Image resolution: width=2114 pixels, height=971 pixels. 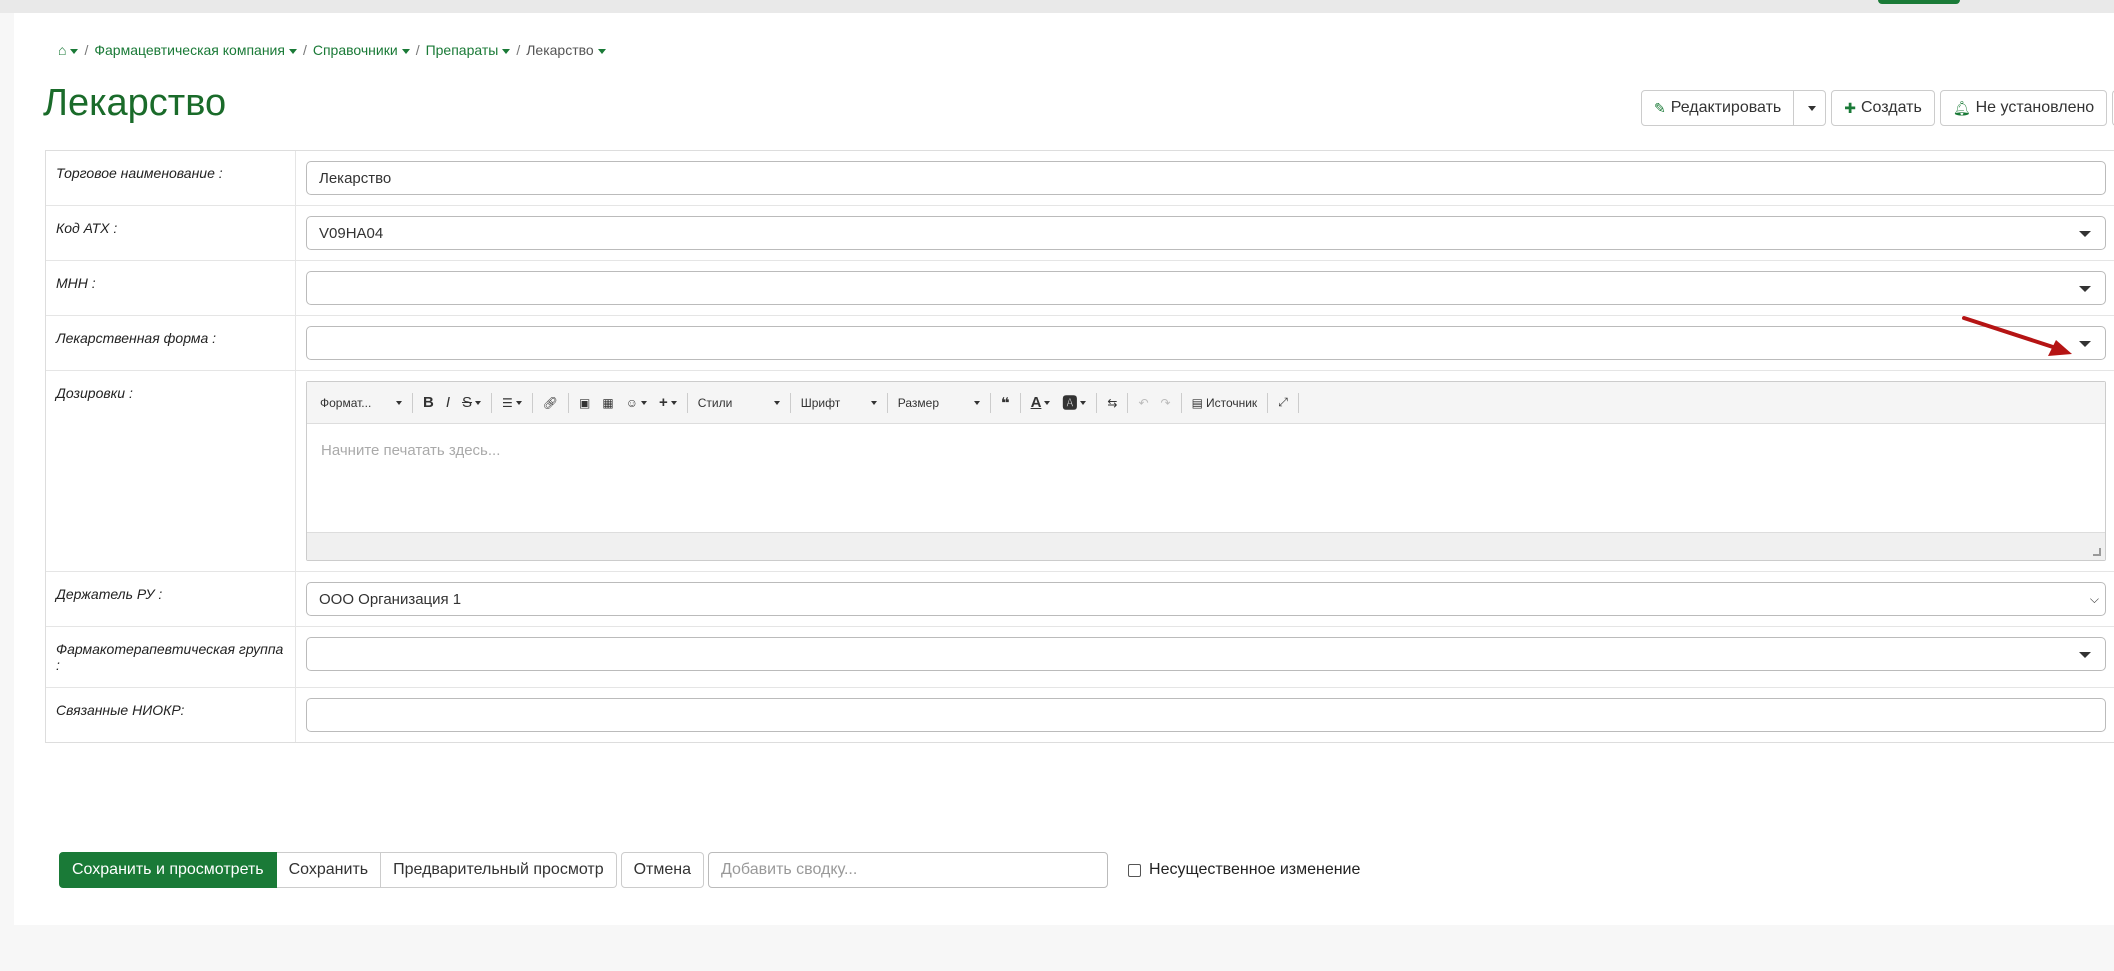 I want to click on resize-handle, so click(x=2097, y=552).